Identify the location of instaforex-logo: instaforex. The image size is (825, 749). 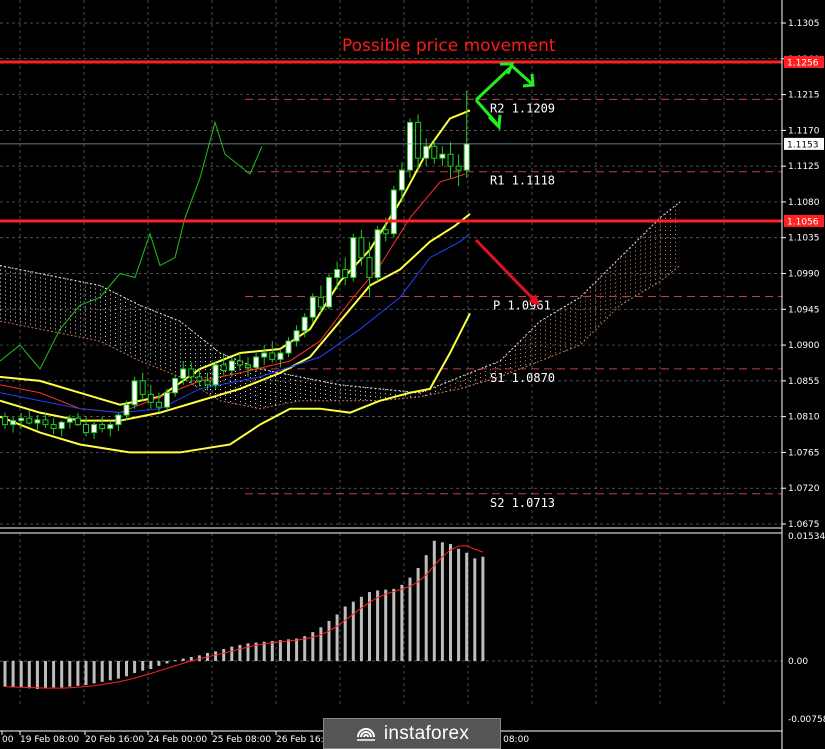
(412, 733).